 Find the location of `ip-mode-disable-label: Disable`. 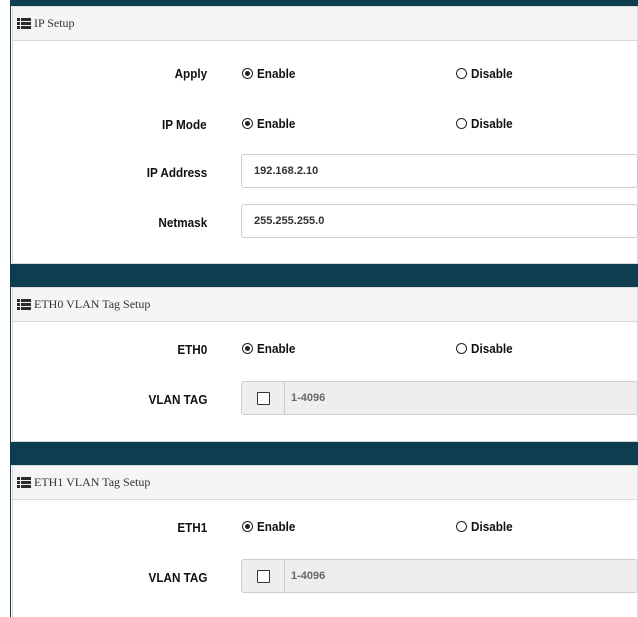

ip-mode-disable-label: Disable is located at coordinates (492, 123).